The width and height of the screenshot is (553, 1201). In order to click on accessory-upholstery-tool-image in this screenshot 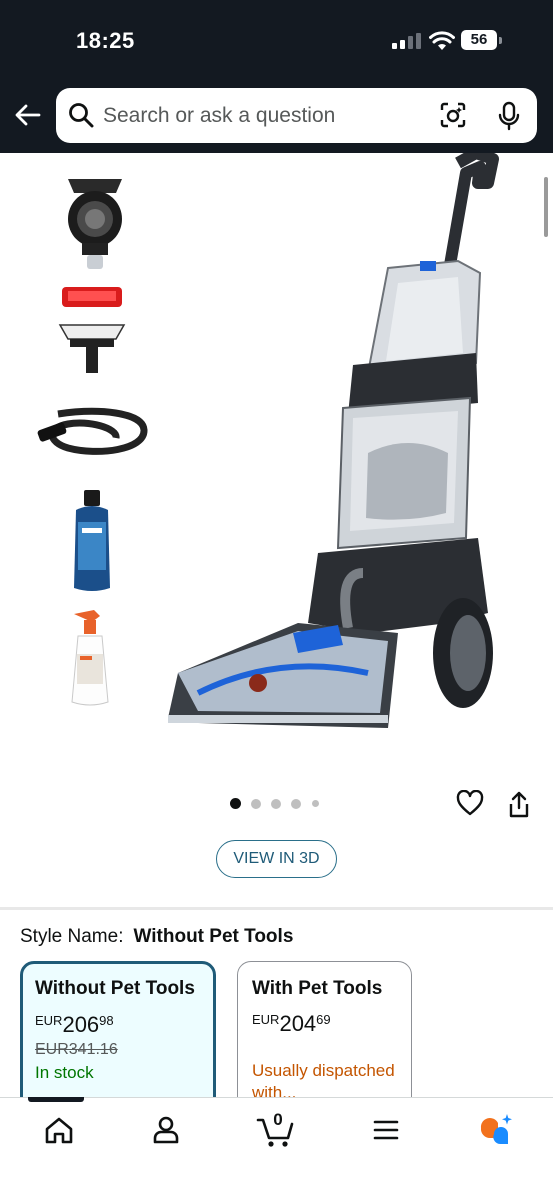, I will do `click(92, 330)`.